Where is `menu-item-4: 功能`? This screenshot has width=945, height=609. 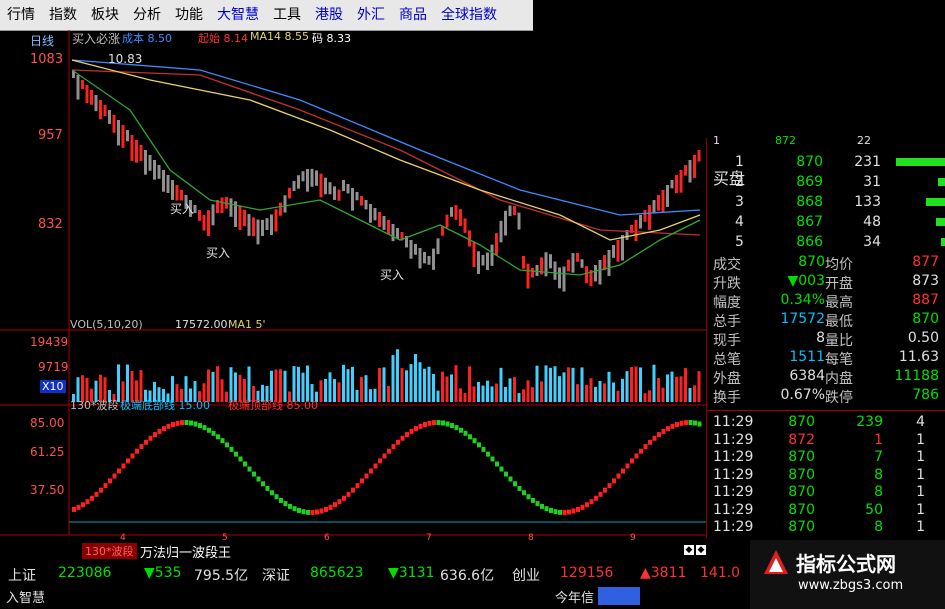 menu-item-4: 功能 is located at coordinates (189, 15).